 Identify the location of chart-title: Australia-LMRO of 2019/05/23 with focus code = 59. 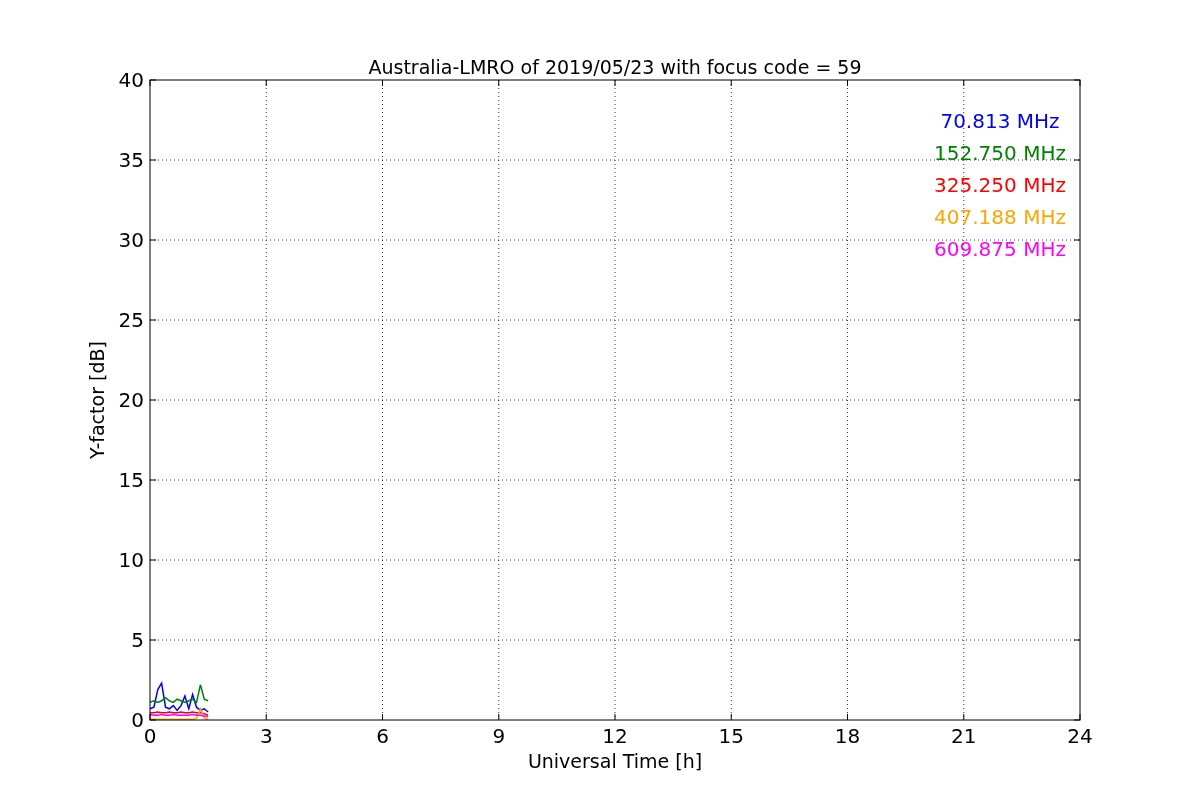
(615, 67).